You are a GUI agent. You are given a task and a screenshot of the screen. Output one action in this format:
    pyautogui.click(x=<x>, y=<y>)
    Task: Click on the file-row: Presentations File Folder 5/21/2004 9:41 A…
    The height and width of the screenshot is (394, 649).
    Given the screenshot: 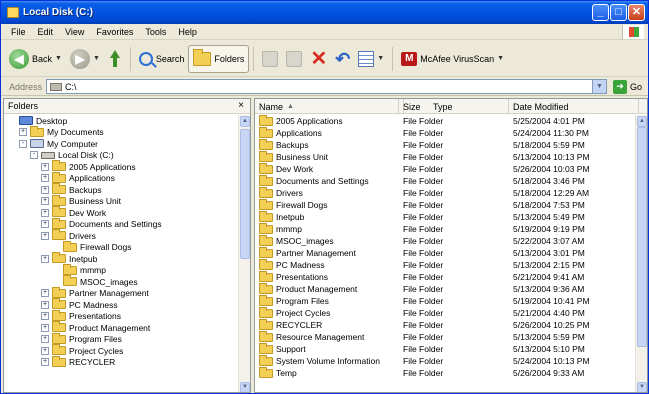 What is the action you would take?
    pyautogui.click(x=446, y=277)
    